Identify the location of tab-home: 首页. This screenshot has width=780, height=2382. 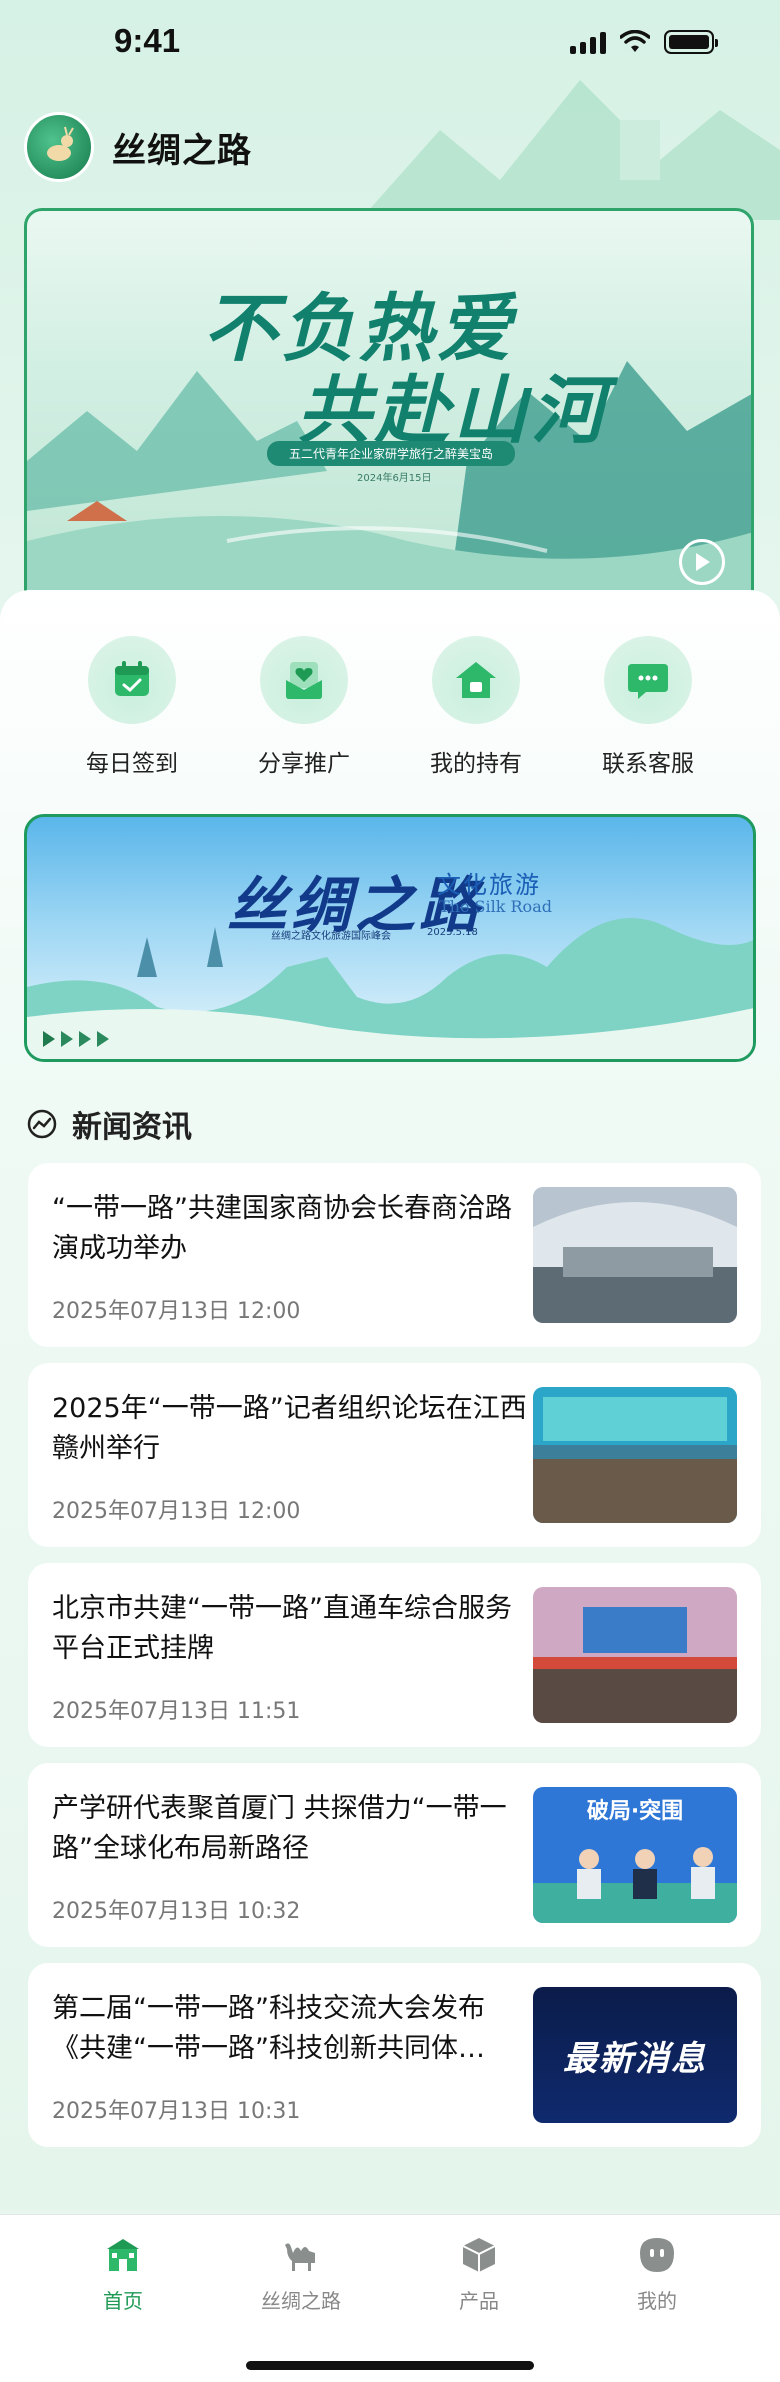
(123, 2273).